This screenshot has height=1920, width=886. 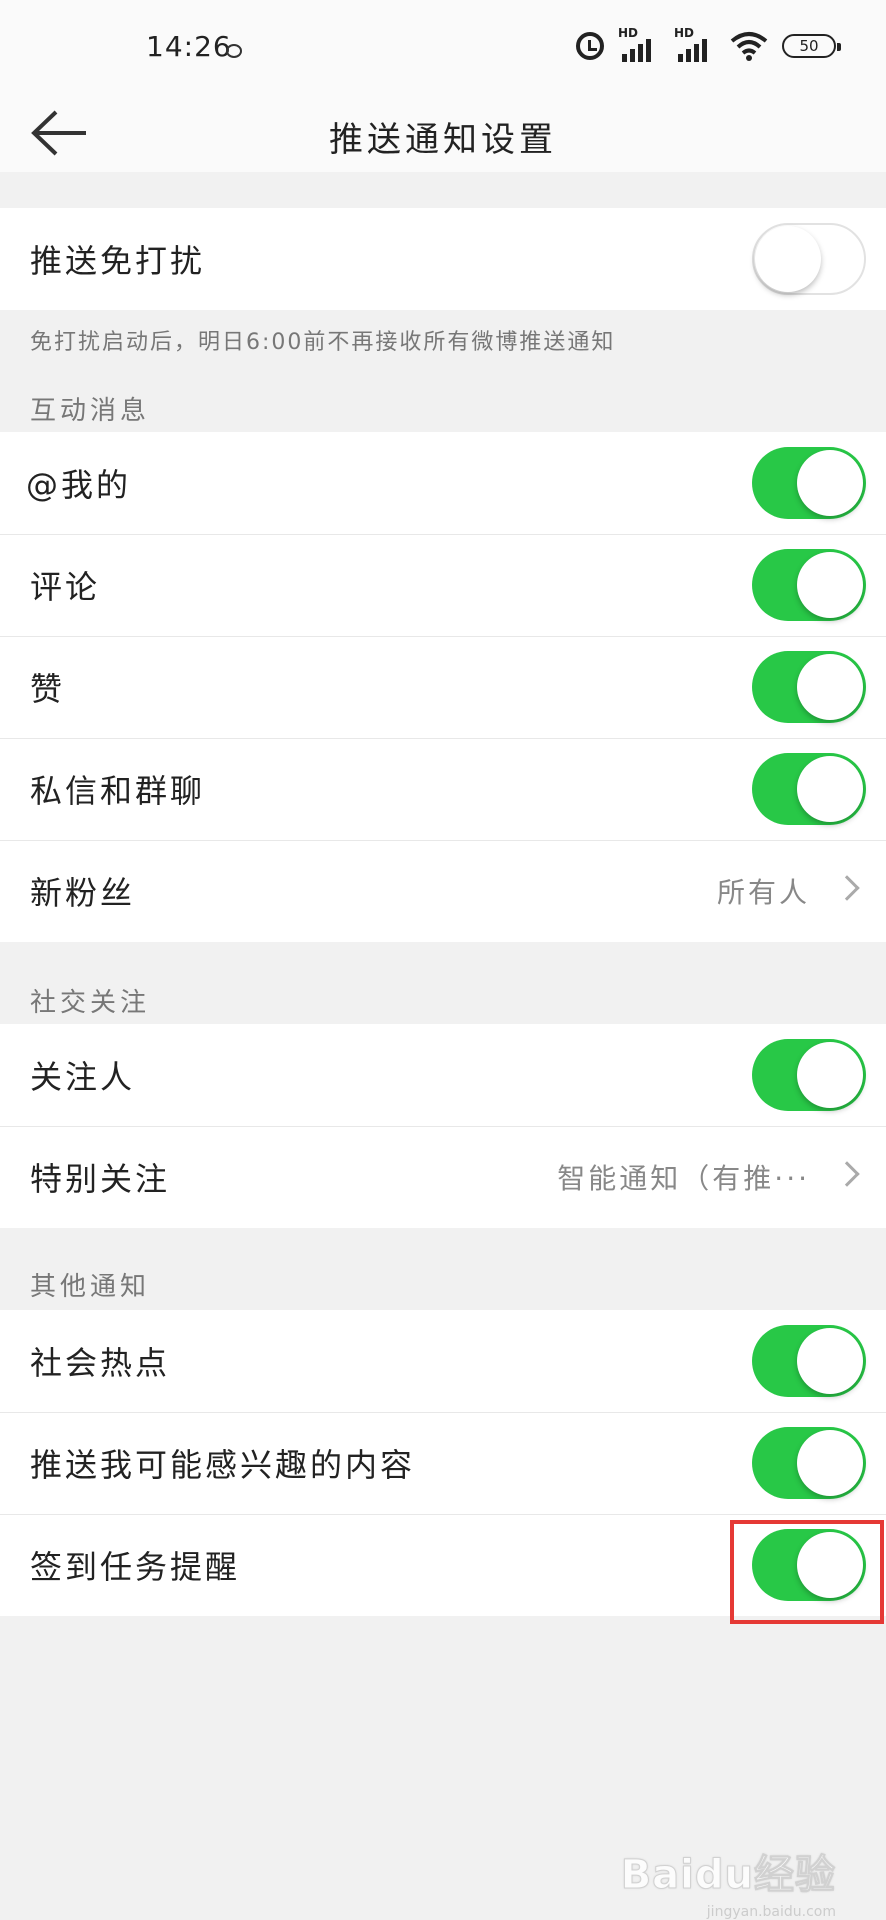 I want to click on hd-label-2: HD, so click(x=684, y=33).